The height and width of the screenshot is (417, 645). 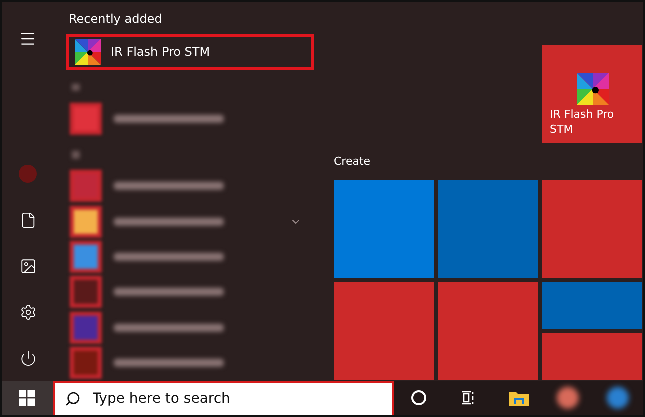 What do you see at coordinates (28, 39) in the screenshot?
I see `menu-icon` at bounding box center [28, 39].